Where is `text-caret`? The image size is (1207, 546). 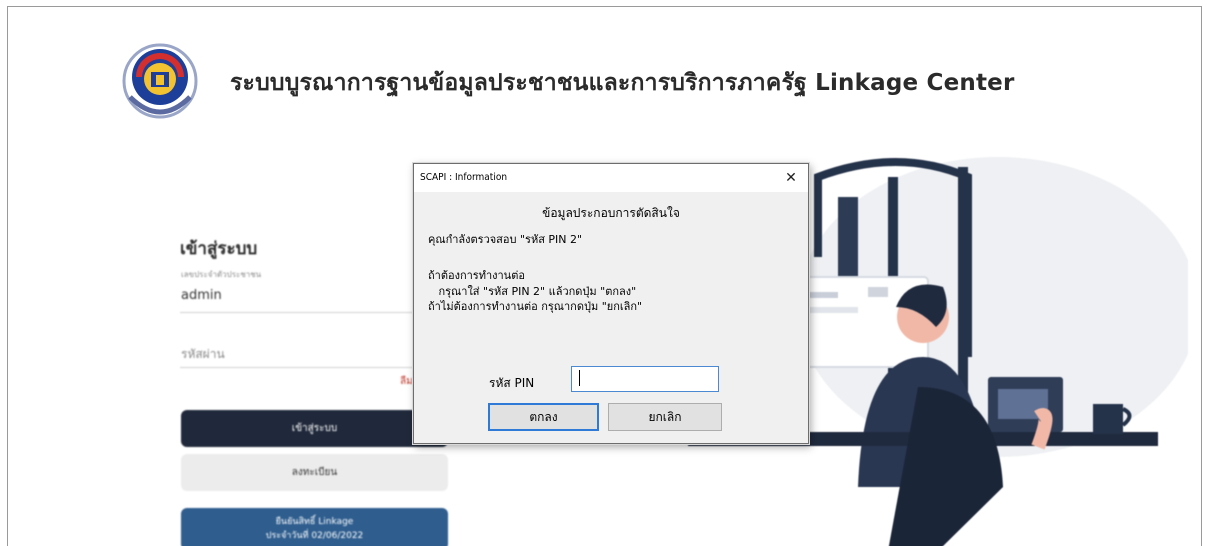
text-caret is located at coordinates (579, 378).